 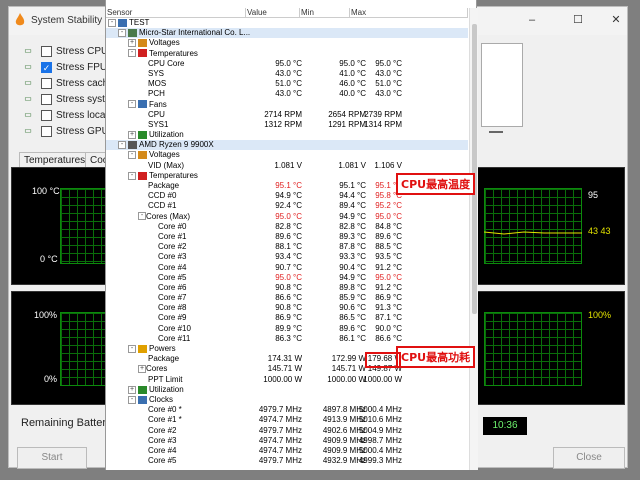 I want to click on sensor-row: Core #10 89.9 °C 89.6 °C 90.0 °C, so click(x=287, y=329).